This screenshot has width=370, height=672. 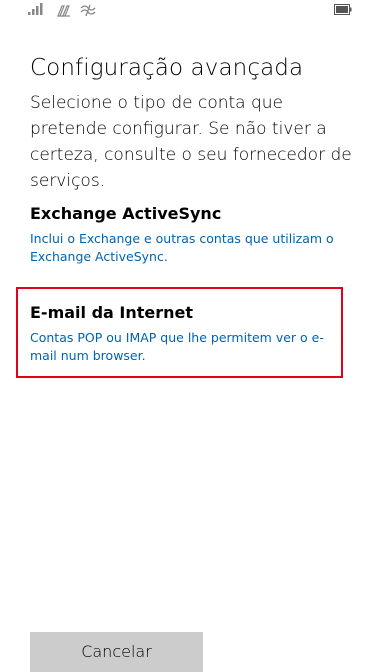 What do you see at coordinates (167, 68) in the screenshot?
I see `page-title: Configuração avançada` at bounding box center [167, 68].